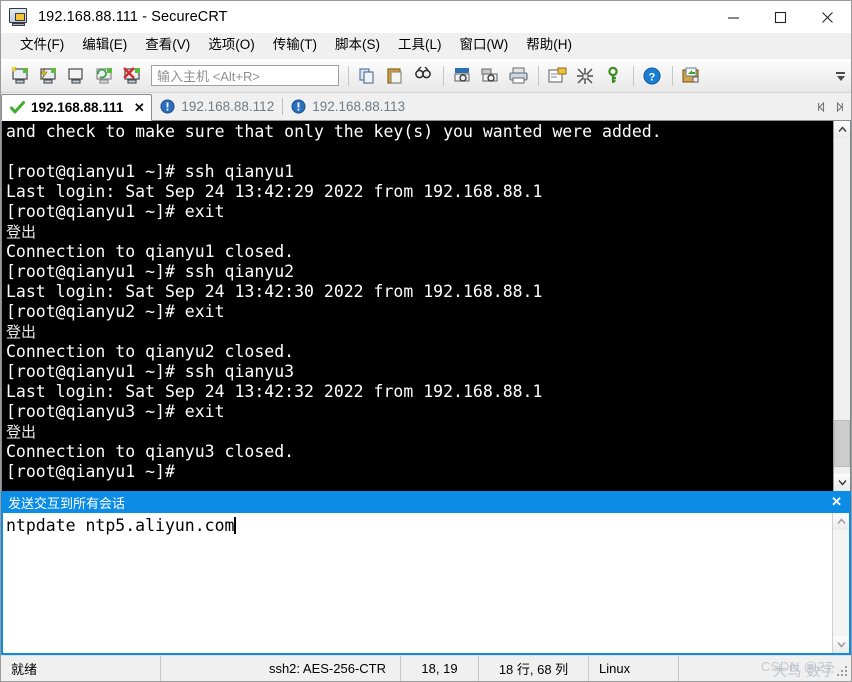 The height and width of the screenshot is (682, 852). What do you see at coordinates (359, 106) in the screenshot?
I see `tab-label: 192.168.88.113` at bounding box center [359, 106].